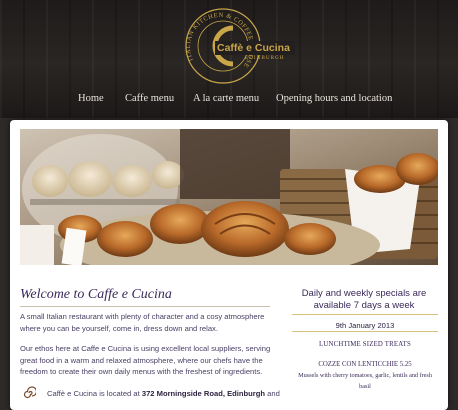 This screenshot has height=410, width=458. I want to click on swirl-icon, so click(30, 393).